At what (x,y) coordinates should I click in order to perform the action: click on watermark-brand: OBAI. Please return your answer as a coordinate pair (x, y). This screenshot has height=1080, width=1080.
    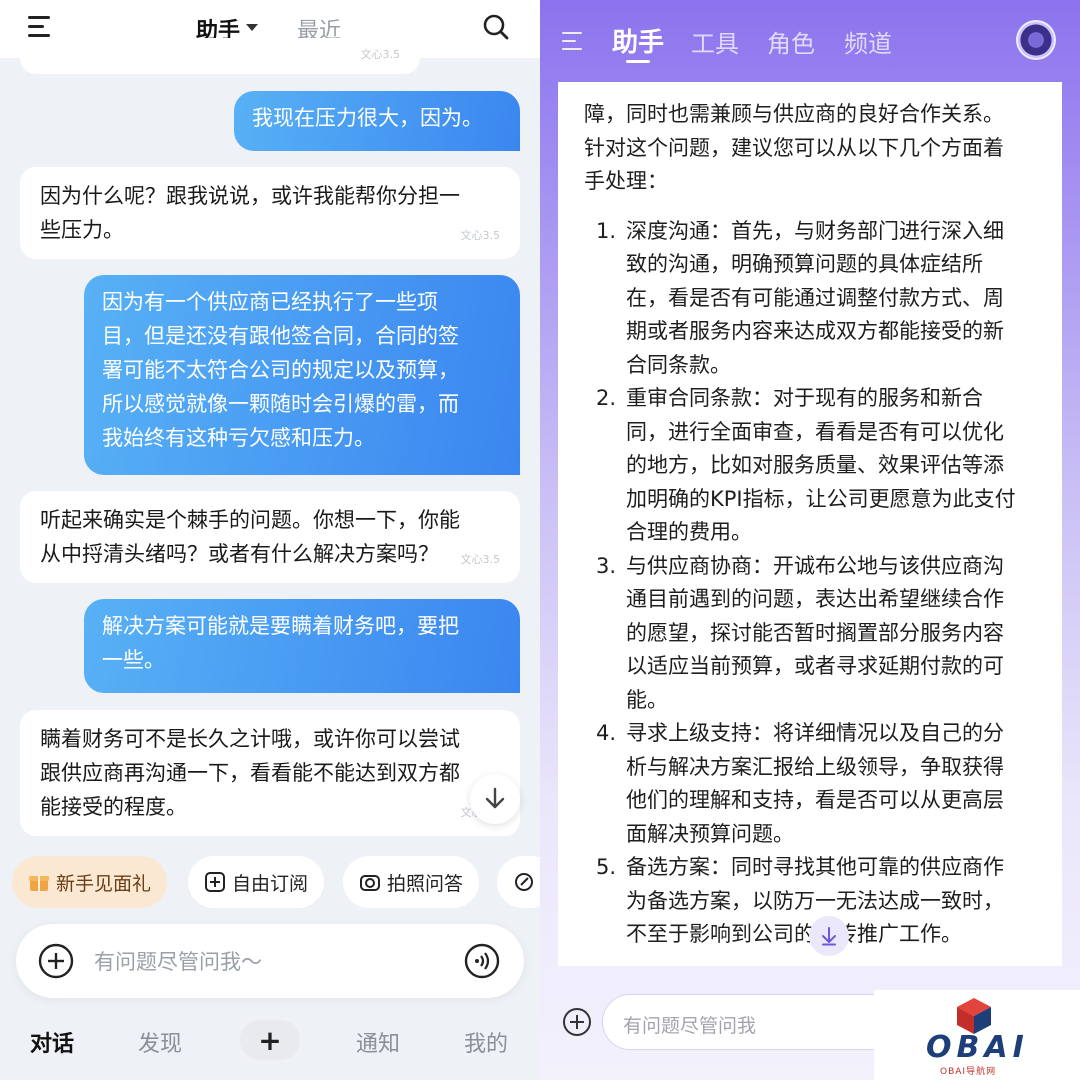
    Looking at the image, I should click on (977, 1047).